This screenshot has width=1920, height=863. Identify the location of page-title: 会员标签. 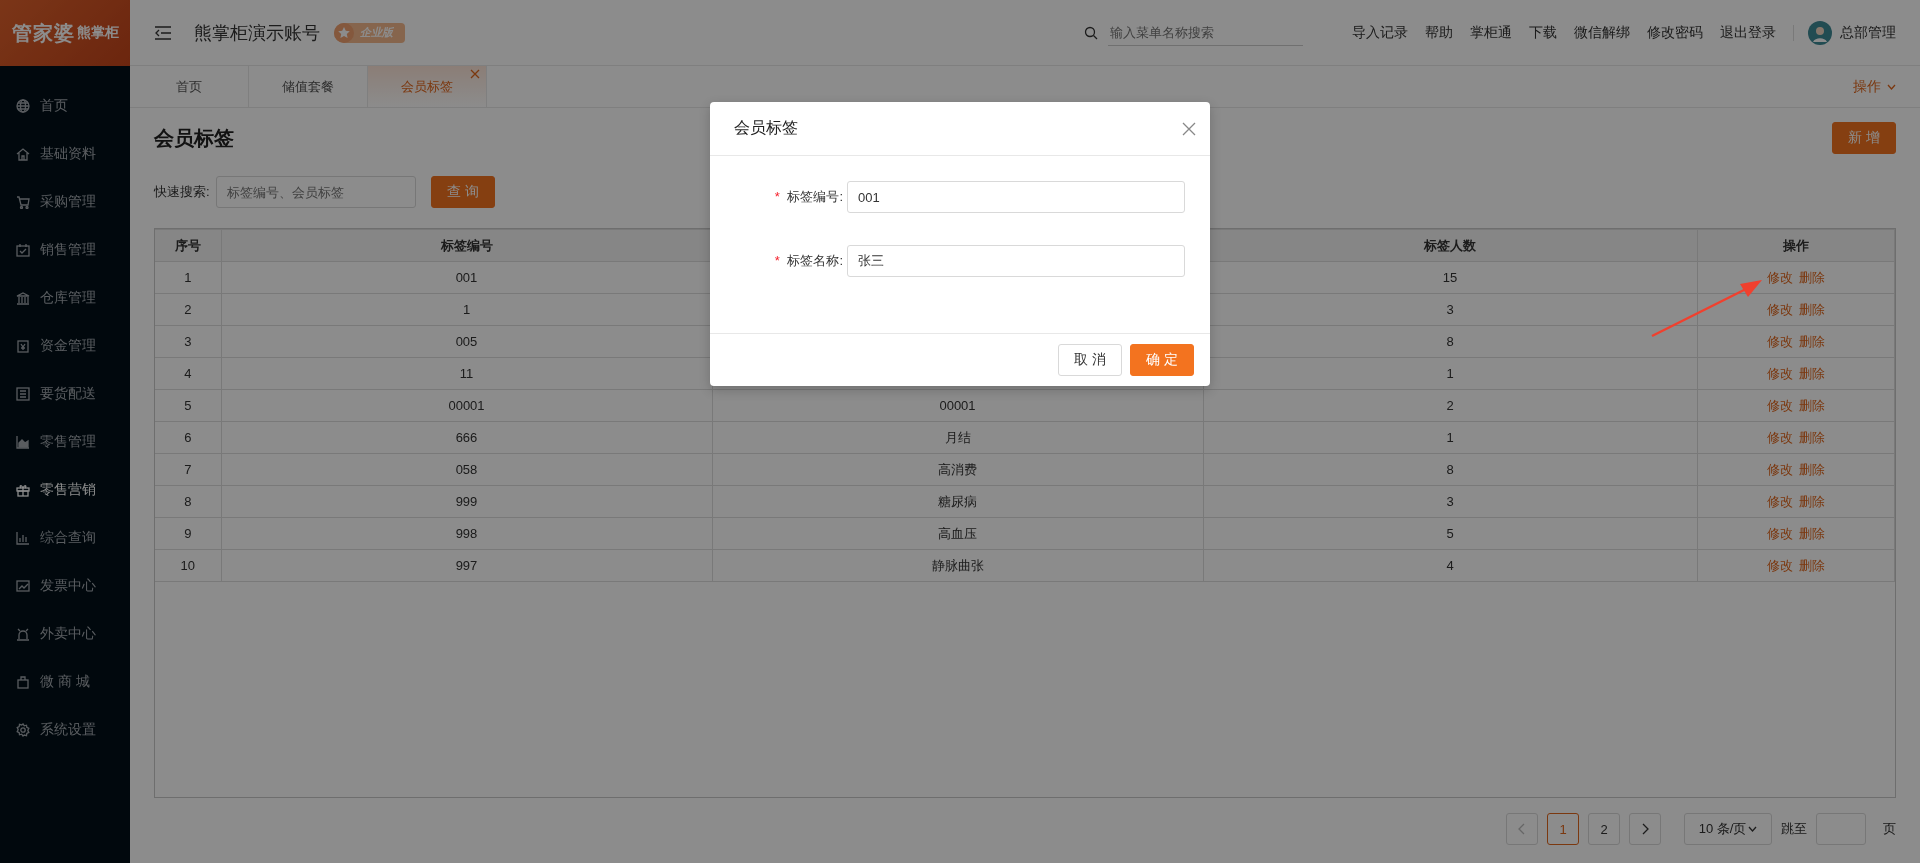
(194, 138).